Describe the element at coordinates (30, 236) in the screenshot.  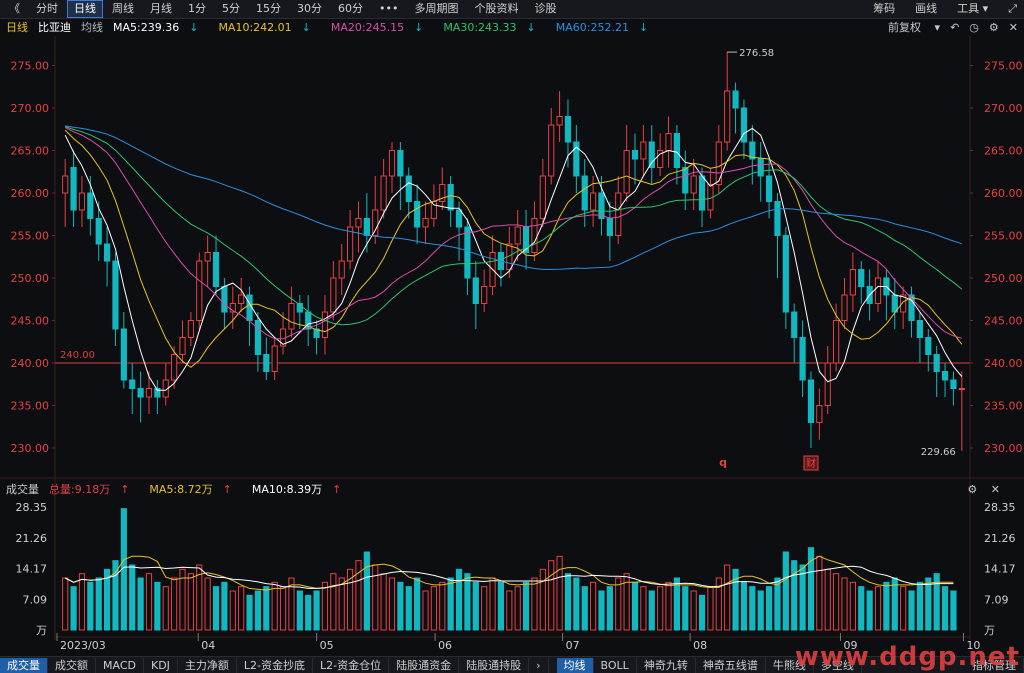
I see `price-tick-left: 255.00` at that location.